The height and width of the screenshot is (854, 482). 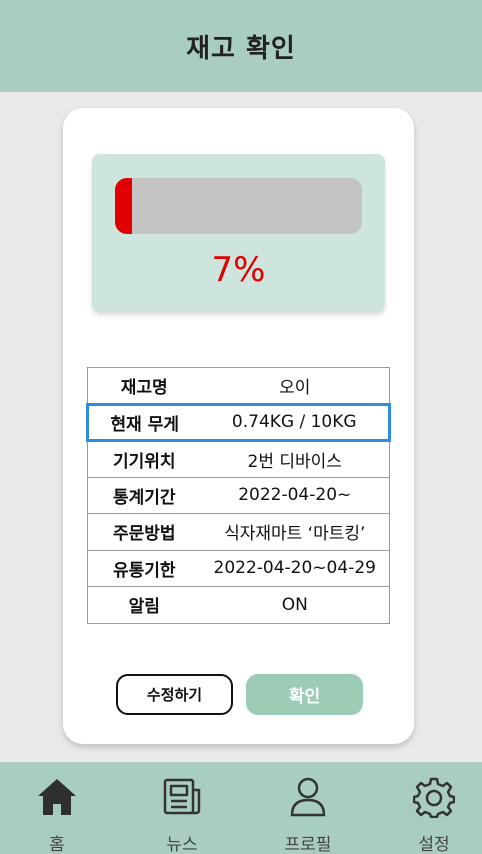 I want to click on device-location-label: 기기위치, so click(x=144, y=459).